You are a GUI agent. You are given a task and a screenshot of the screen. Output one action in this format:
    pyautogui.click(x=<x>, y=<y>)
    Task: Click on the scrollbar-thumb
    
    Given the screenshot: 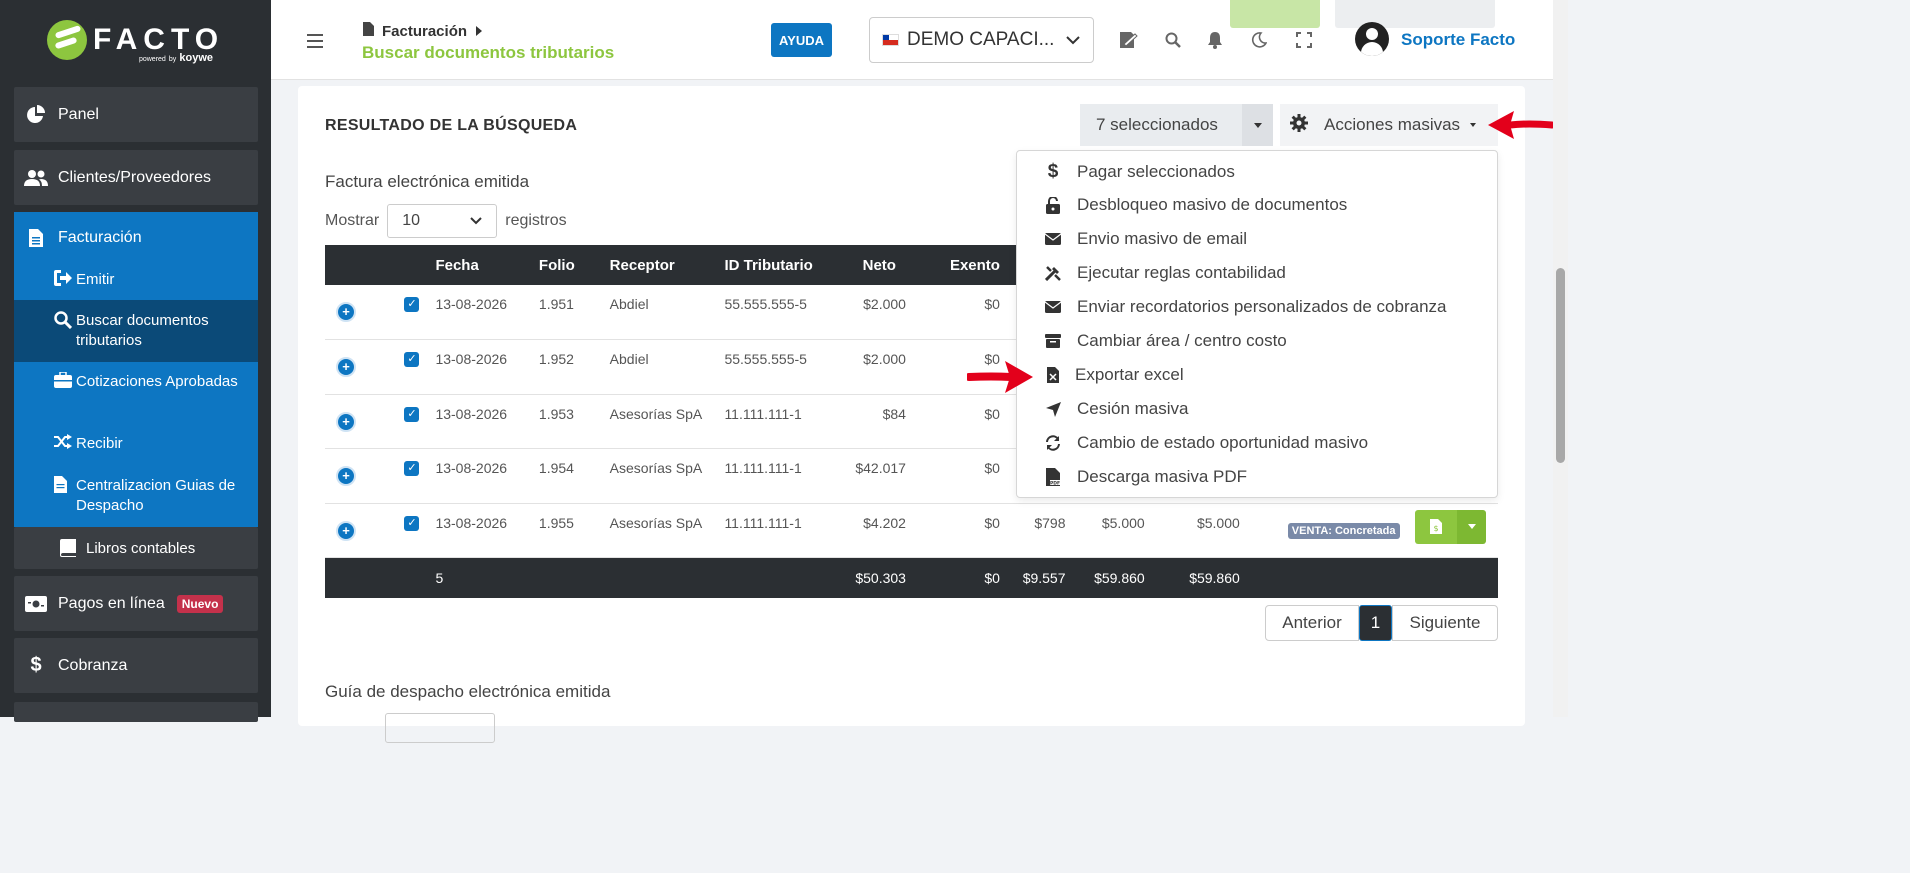 What is the action you would take?
    pyautogui.click(x=1560, y=365)
    